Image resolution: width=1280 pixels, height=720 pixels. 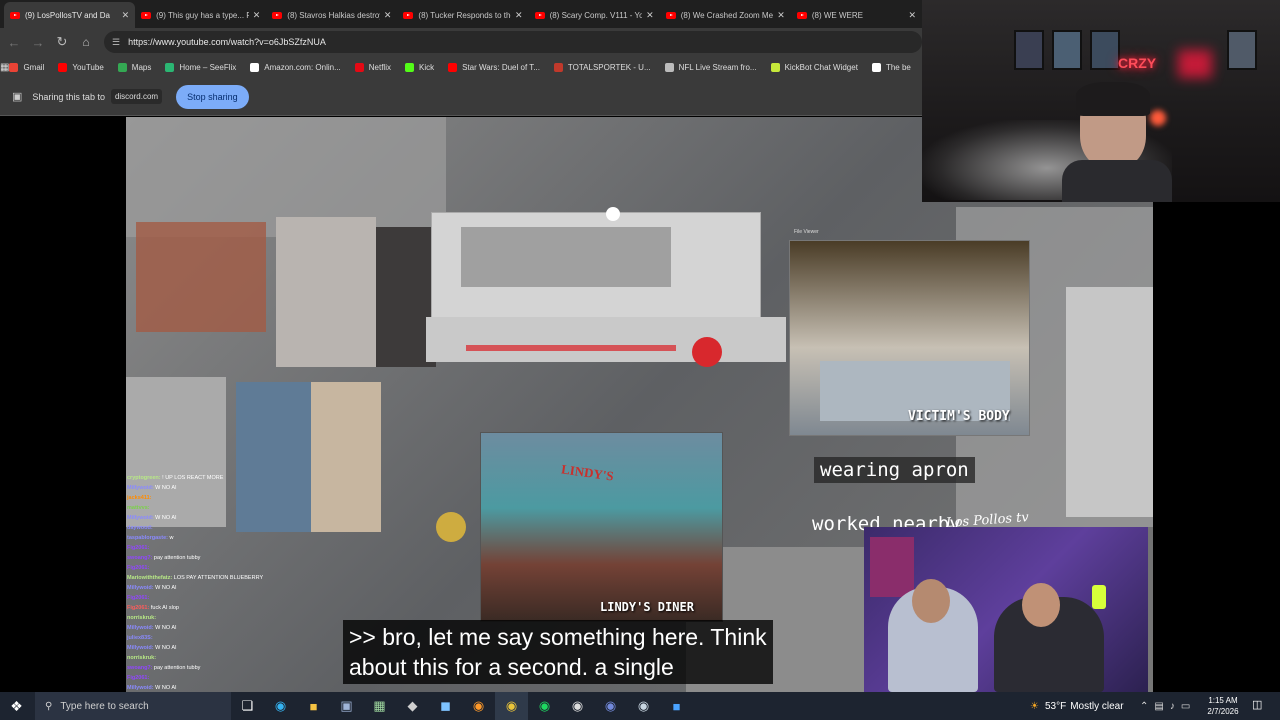 I want to click on subtitle-line-1: >> bro, let me say something here. Think, so click(x=558, y=637).